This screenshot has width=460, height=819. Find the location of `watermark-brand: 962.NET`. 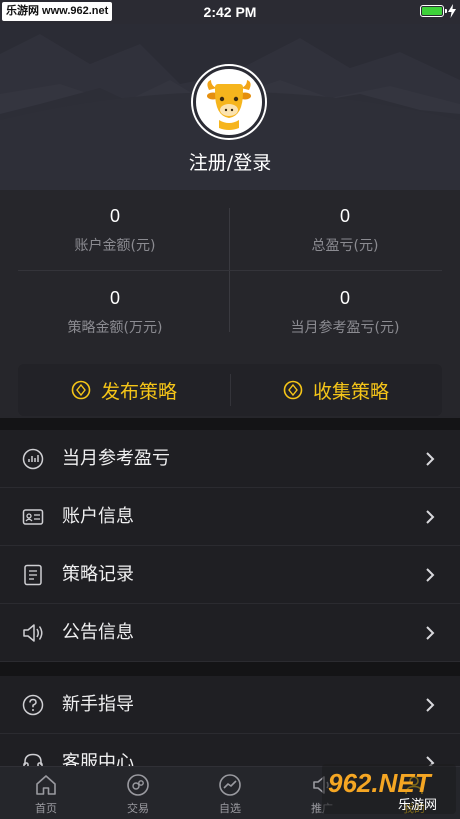

watermark-brand: 962.NET is located at coordinates (380, 783).